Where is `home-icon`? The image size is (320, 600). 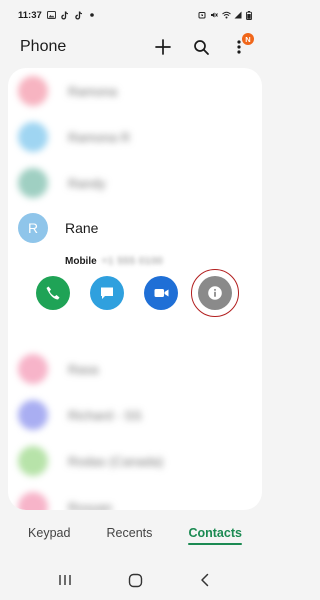 home-icon is located at coordinates (135, 580).